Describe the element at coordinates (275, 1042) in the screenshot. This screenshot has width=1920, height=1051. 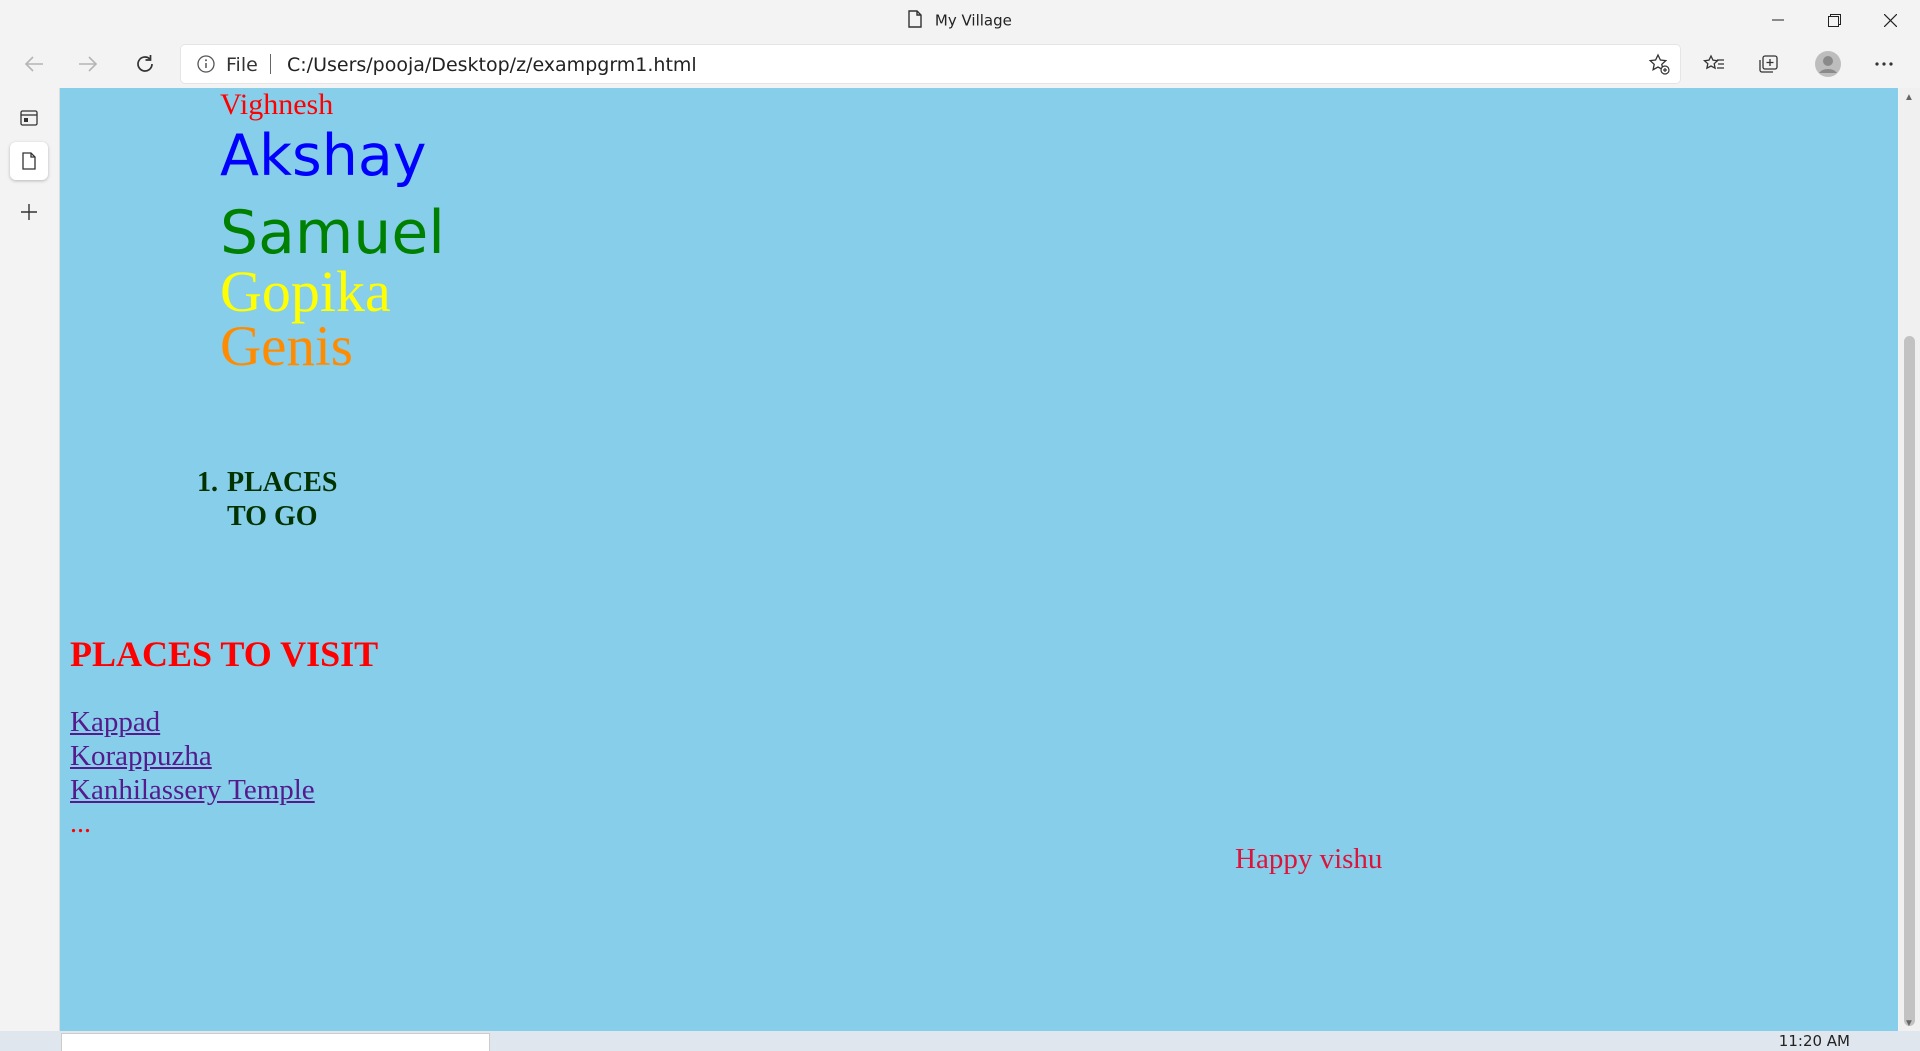
I see `taskbar-search-box` at that location.